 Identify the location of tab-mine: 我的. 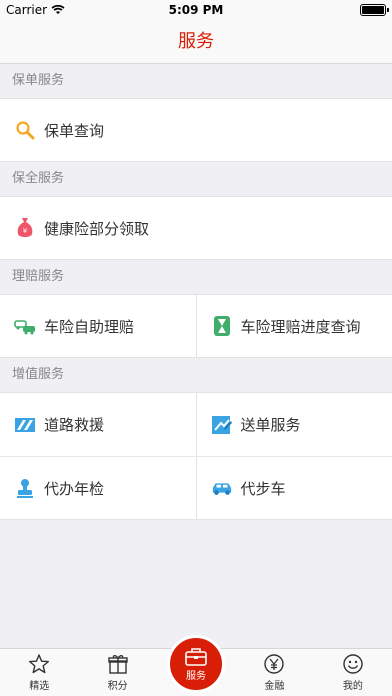
(353, 672).